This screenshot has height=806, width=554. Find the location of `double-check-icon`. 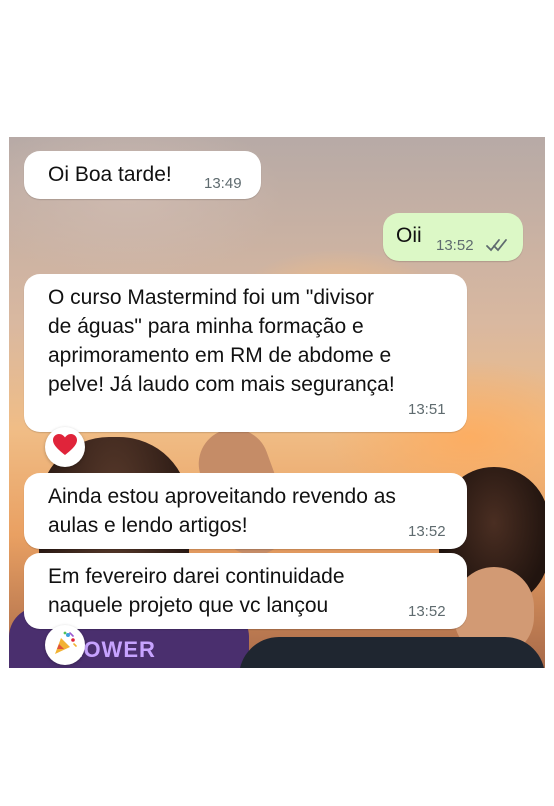

double-check-icon is located at coordinates (497, 247).